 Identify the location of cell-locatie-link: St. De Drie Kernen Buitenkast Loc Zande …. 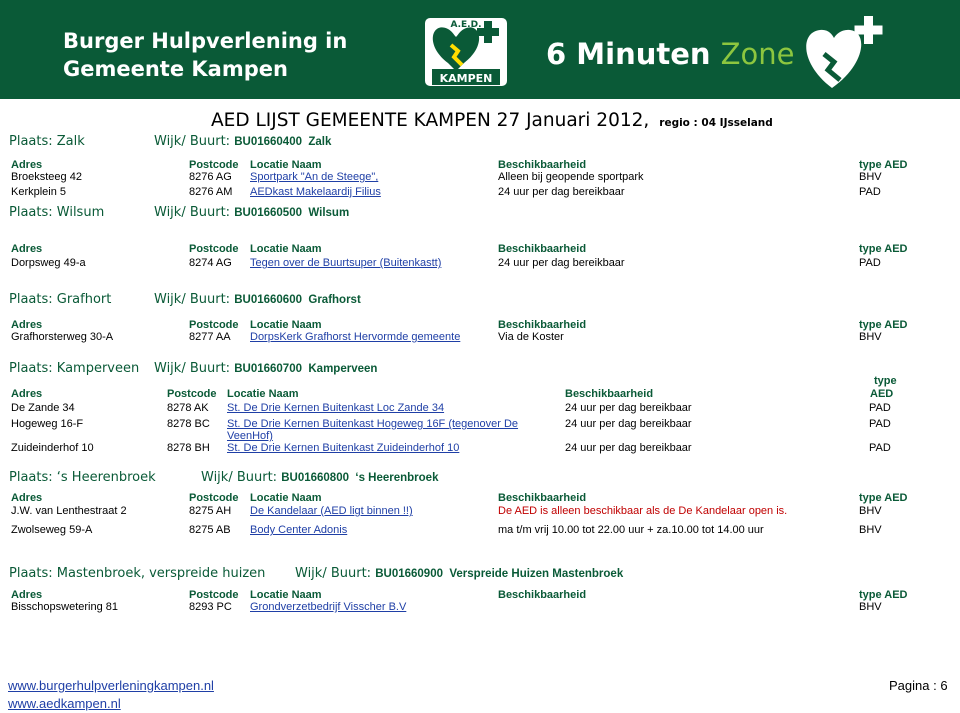
(335, 408).